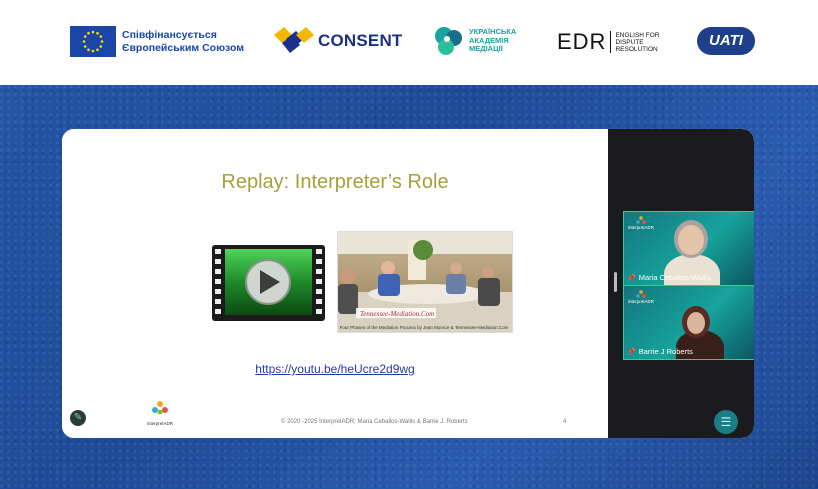 The width and height of the screenshot is (818, 489). I want to click on mediation-scene-image: Tennessee-Mediation.Com, so click(425, 282).